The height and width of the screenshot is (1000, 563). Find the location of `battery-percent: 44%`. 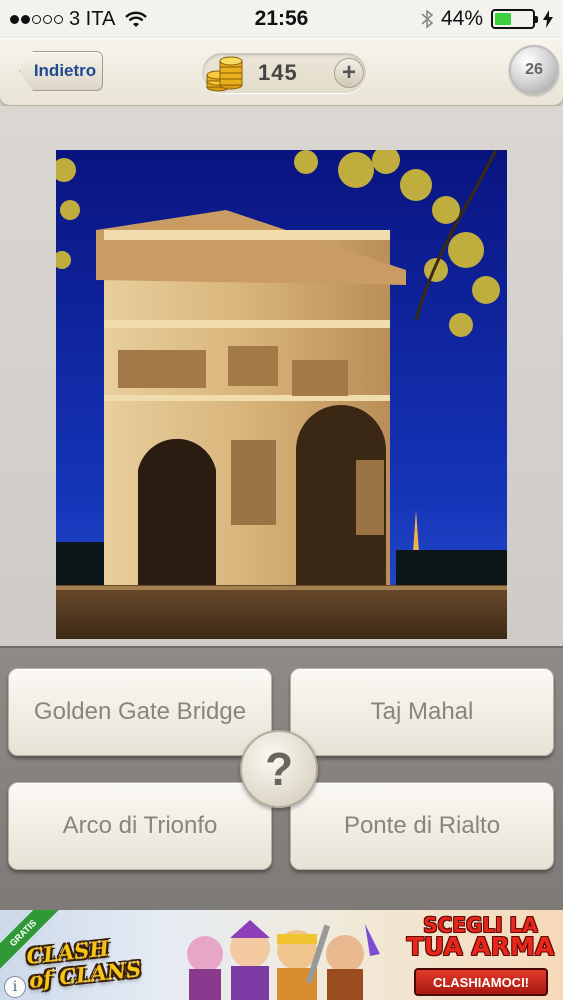

battery-percent: 44% is located at coordinates (461, 18).